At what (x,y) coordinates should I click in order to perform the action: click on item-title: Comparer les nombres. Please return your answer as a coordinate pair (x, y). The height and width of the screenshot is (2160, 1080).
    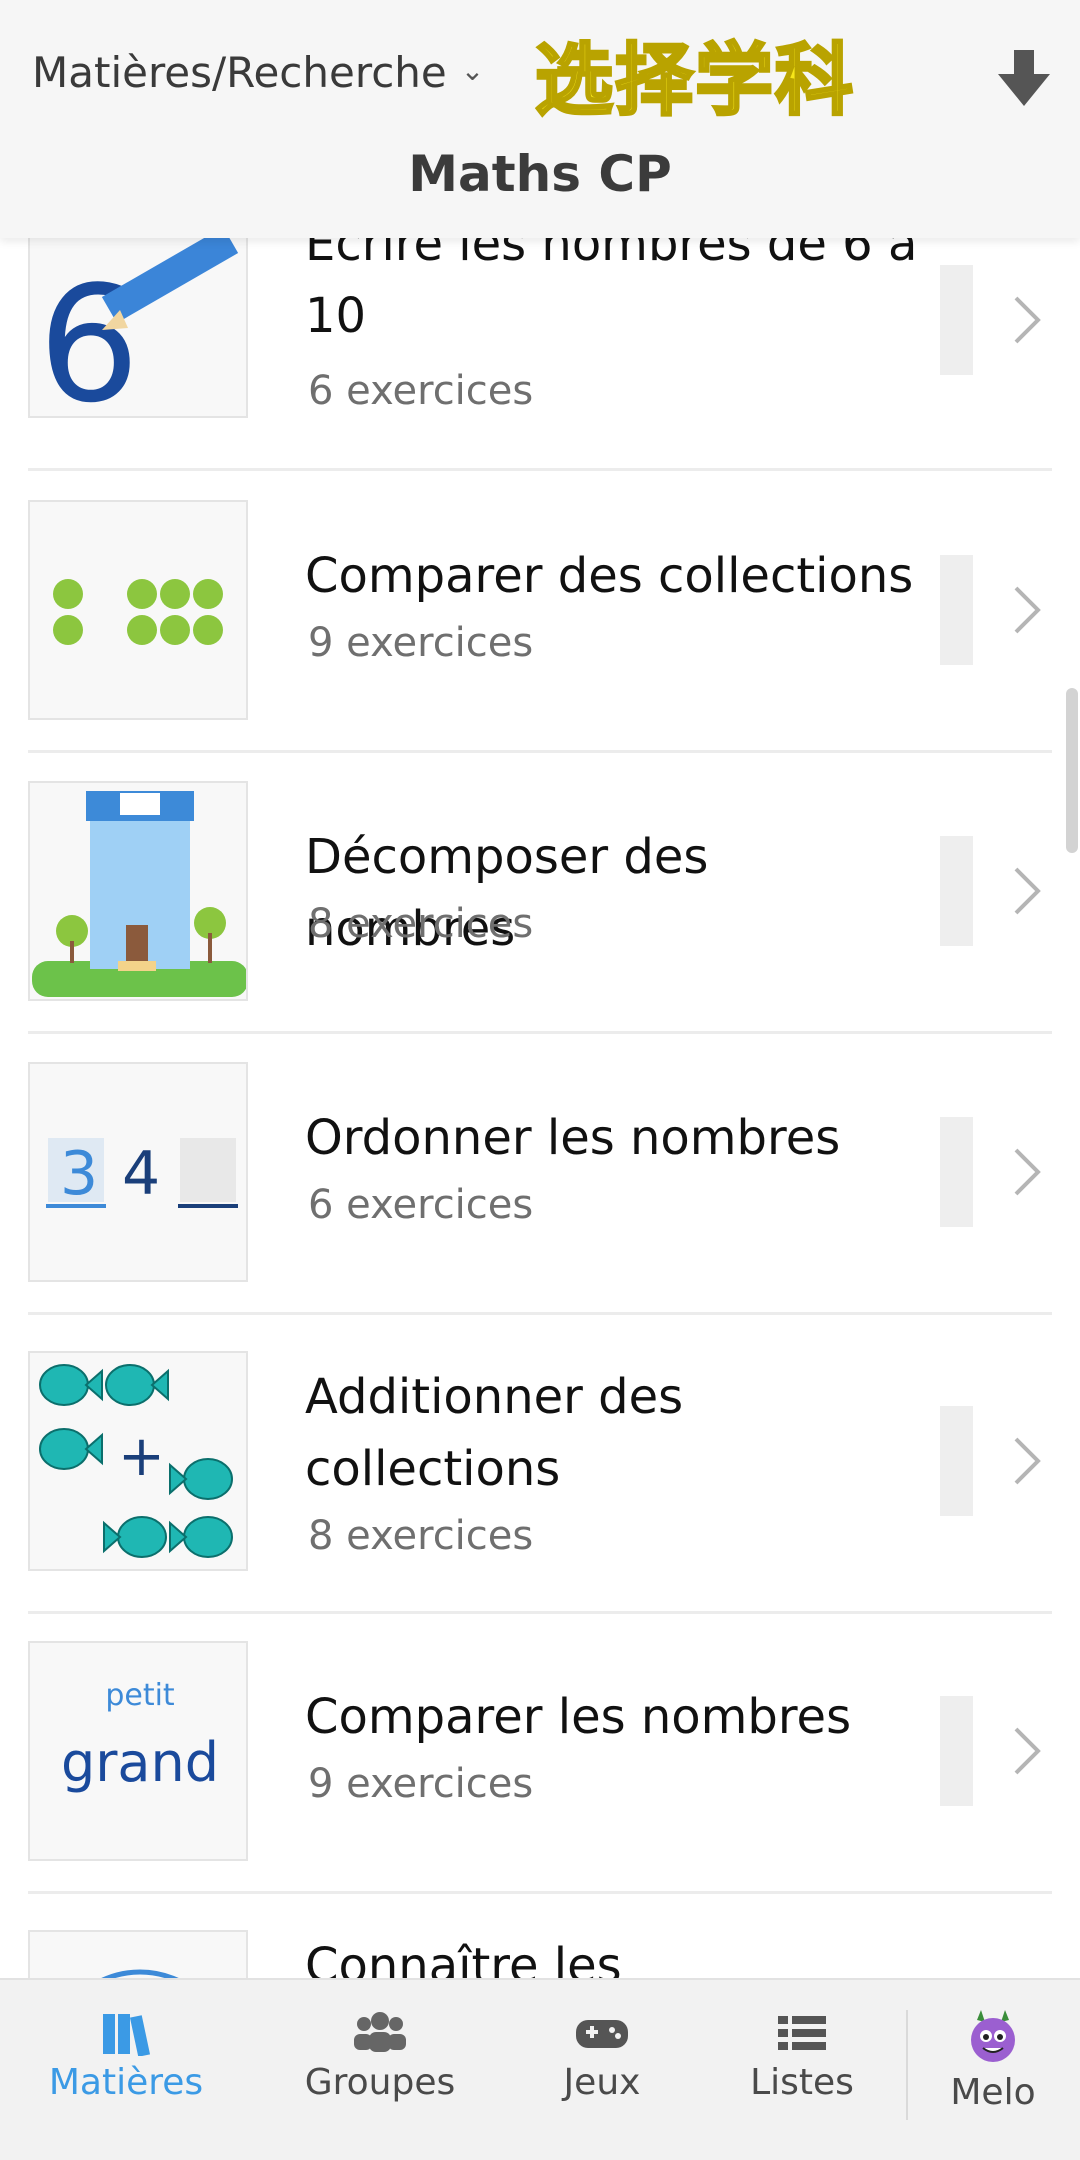
    Looking at the image, I should click on (578, 1717).